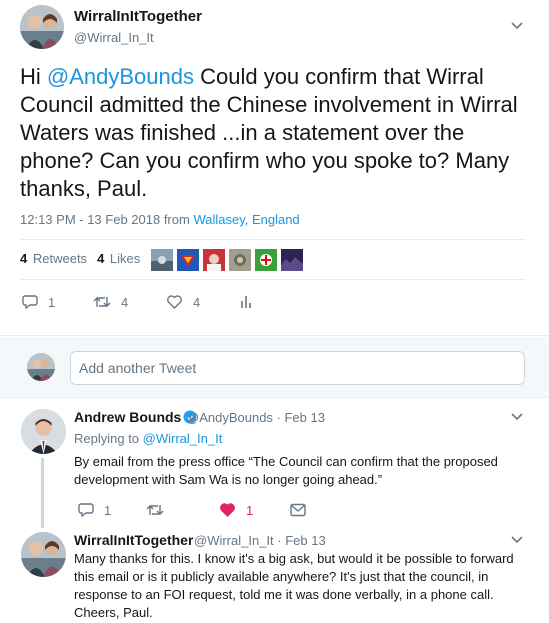  What do you see at coordinates (246, 302) in the screenshot?
I see `analytics-icon` at bounding box center [246, 302].